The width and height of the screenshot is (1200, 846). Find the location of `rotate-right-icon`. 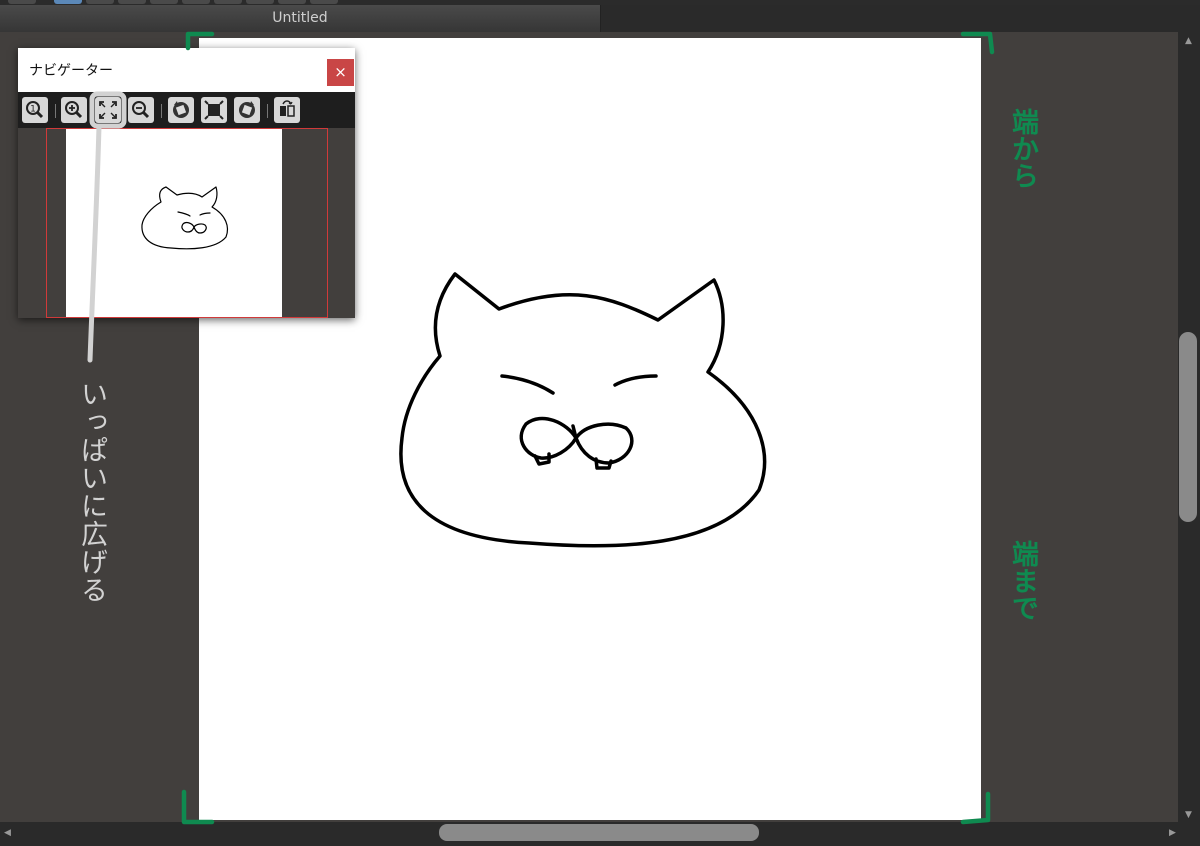

rotate-right-icon is located at coordinates (247, 110).